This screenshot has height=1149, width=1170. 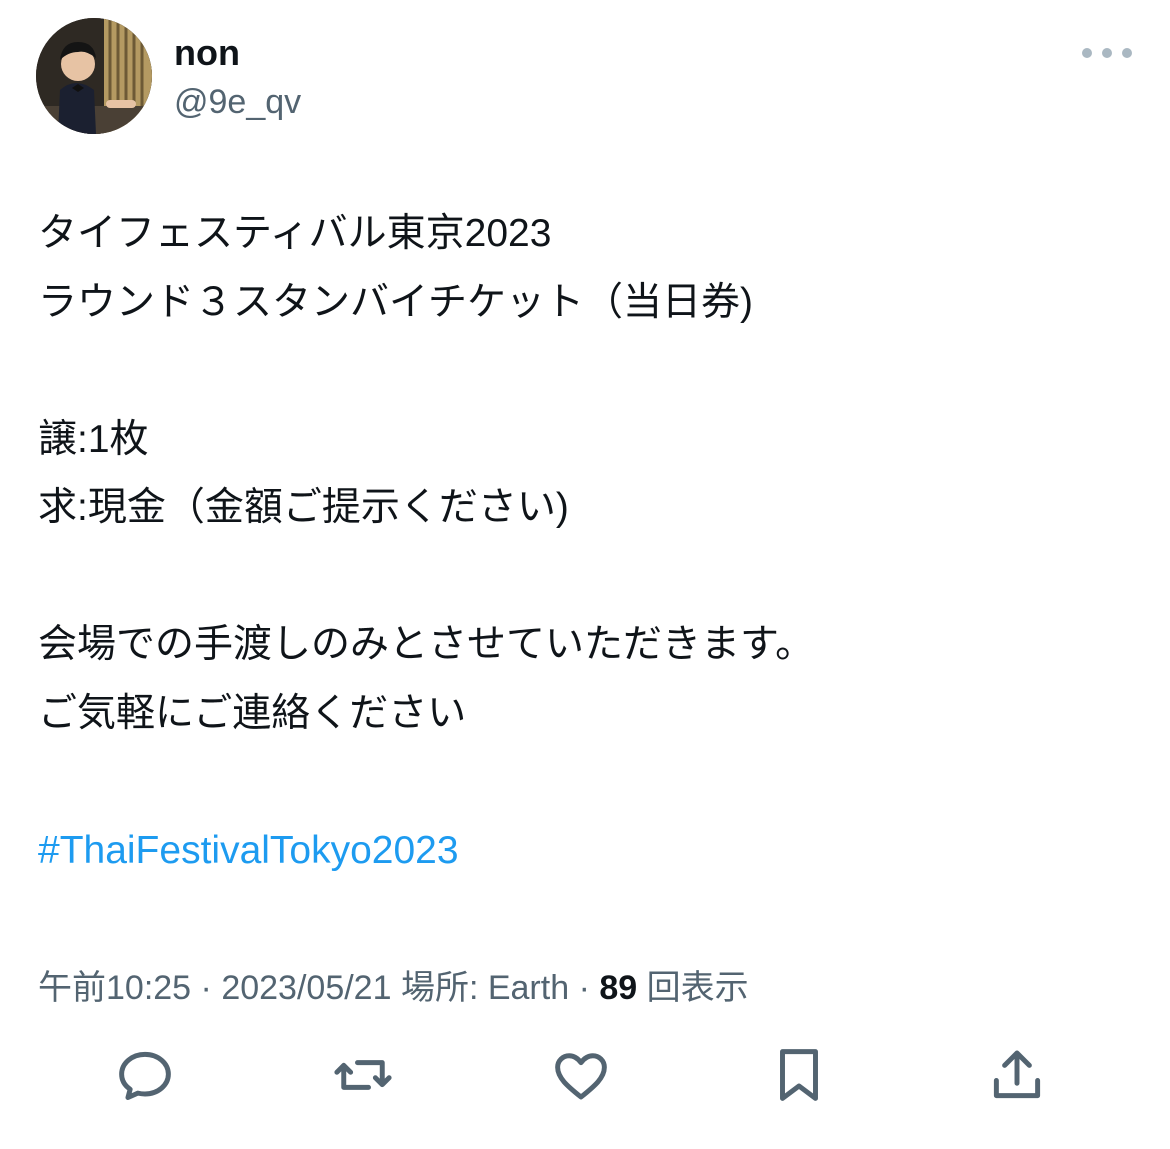 I want to click on retweet-icon, so click(x=363, y=1075).